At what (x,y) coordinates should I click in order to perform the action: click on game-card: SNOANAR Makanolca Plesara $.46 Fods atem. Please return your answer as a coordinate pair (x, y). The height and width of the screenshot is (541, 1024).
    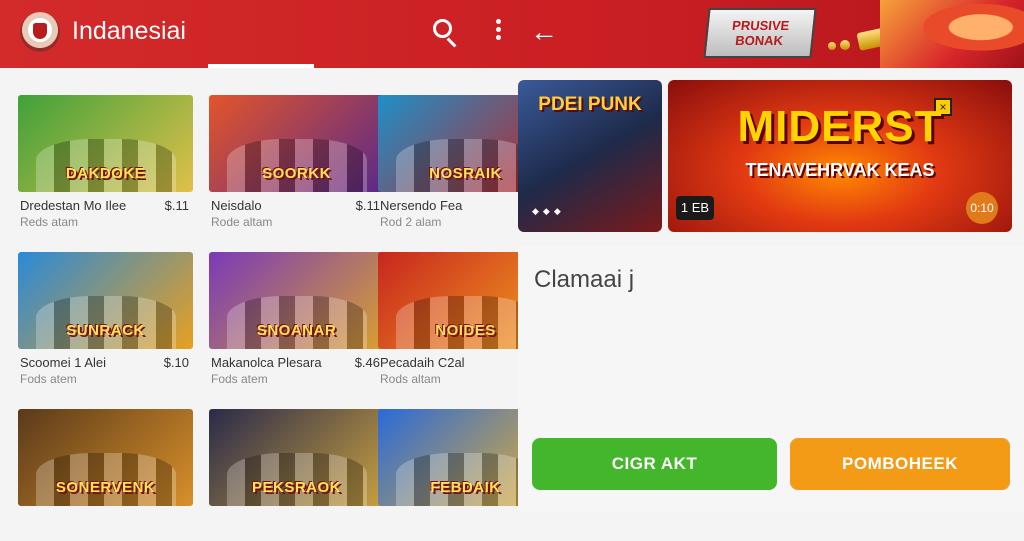
    Looking at the image, I should click on (296, 319).